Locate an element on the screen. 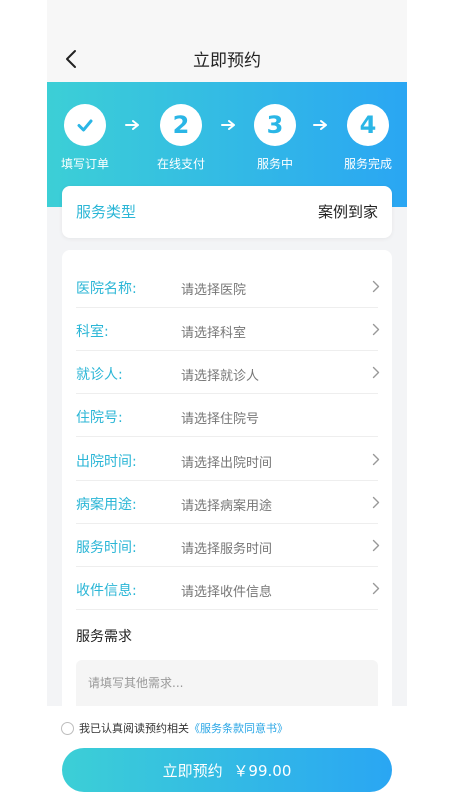 This screenshot has height=800, width=450. step-label: 在线支付 is located at coordinates (180, 164).